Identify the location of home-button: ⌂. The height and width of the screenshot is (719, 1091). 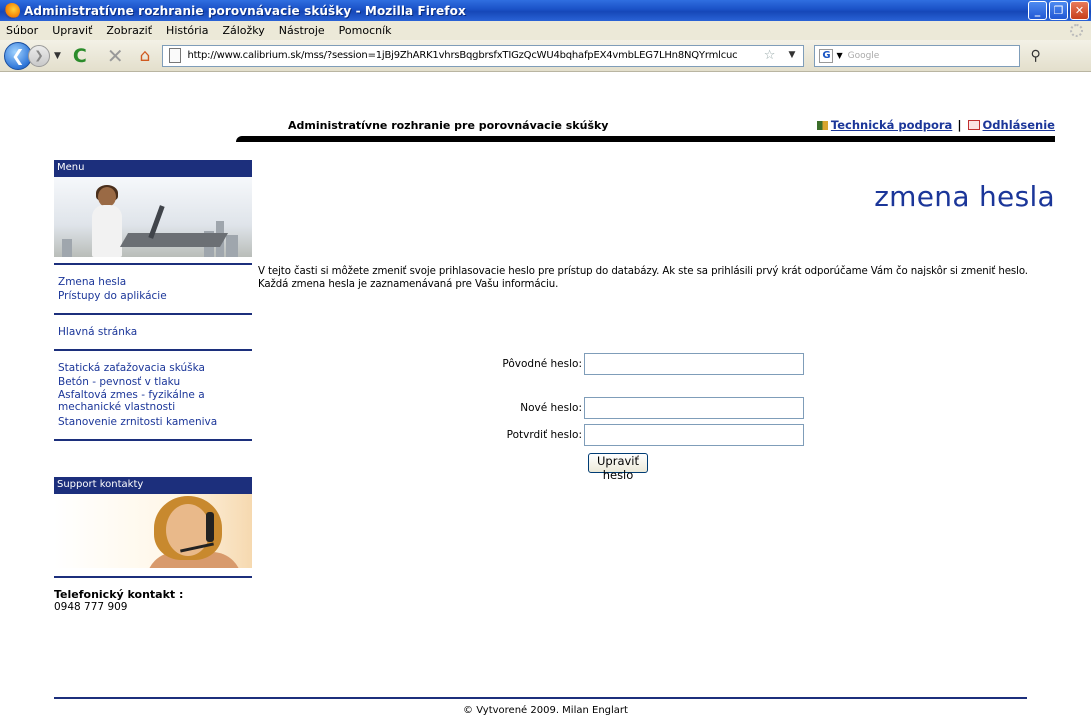
(145, 56).